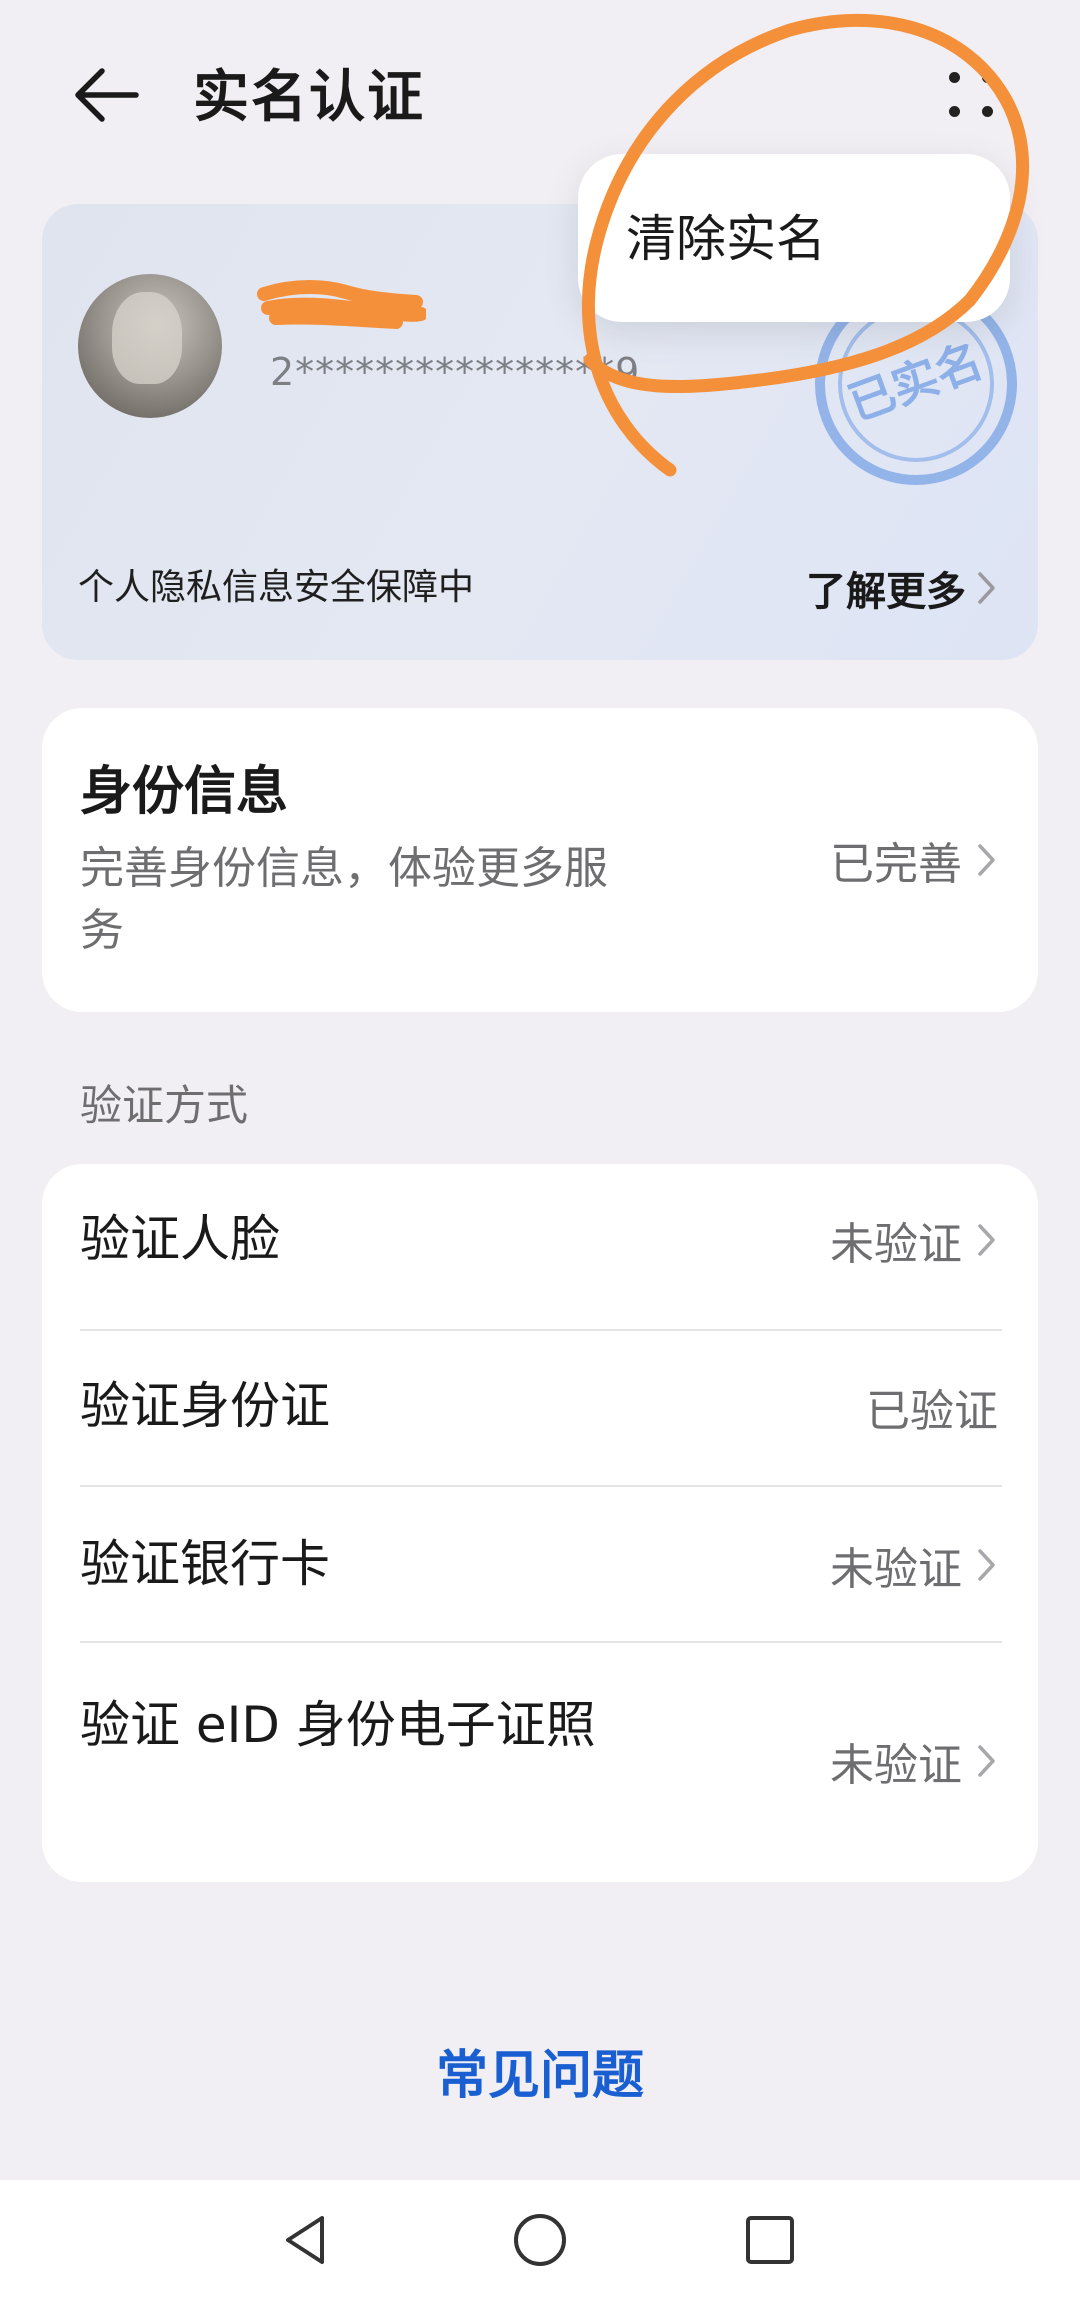 The height and width of the screenshot is (2301, 1080). What do you see at coordinates (886, 592) in the screenshot?
I see `learn-more-label: 了解更多` at bounding box center [886, 592].